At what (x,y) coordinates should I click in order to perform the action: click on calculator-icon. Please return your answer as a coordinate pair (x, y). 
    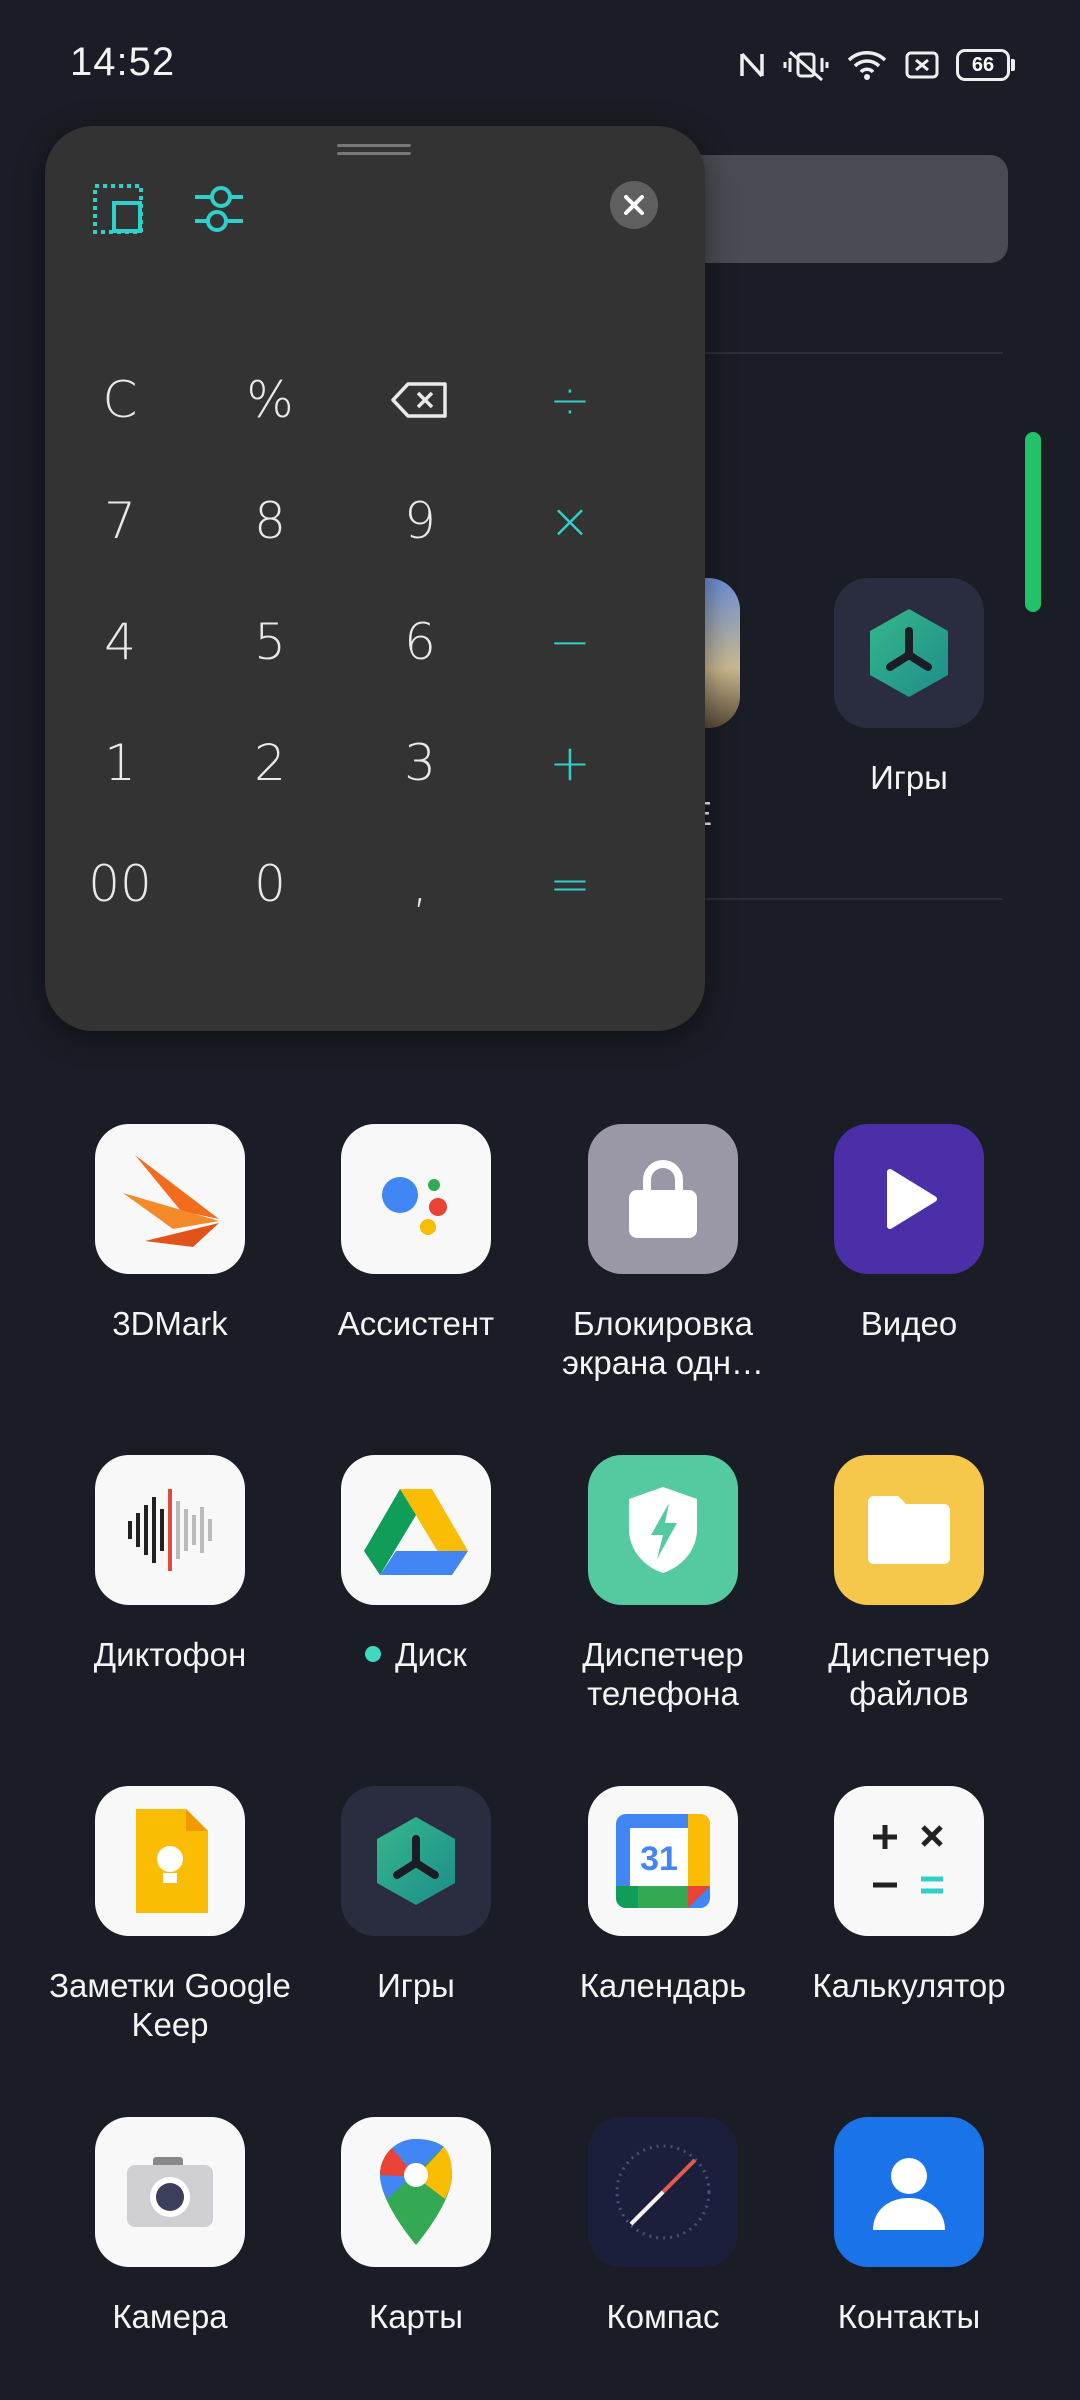
    Looking at the image, I should click on (909, 1861).